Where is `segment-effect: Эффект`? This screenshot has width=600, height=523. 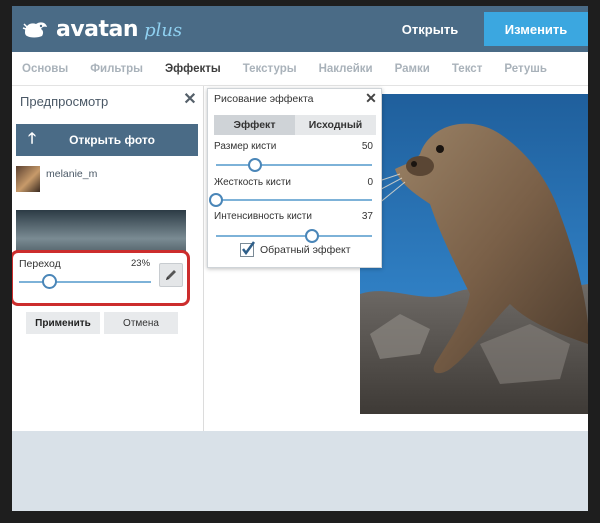 segment-effect: Эффект is located at coordinates (254, 125).